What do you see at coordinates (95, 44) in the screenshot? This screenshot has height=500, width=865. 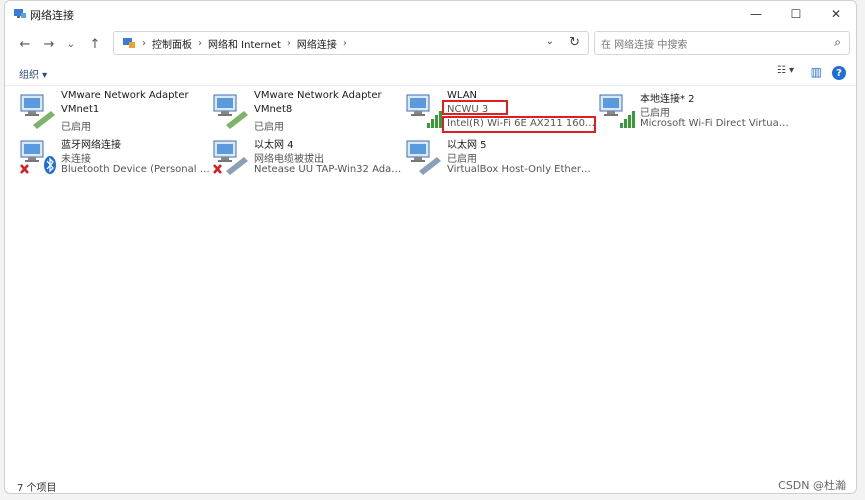 I see `up-button: ↑` at bounding box center [95, 44].